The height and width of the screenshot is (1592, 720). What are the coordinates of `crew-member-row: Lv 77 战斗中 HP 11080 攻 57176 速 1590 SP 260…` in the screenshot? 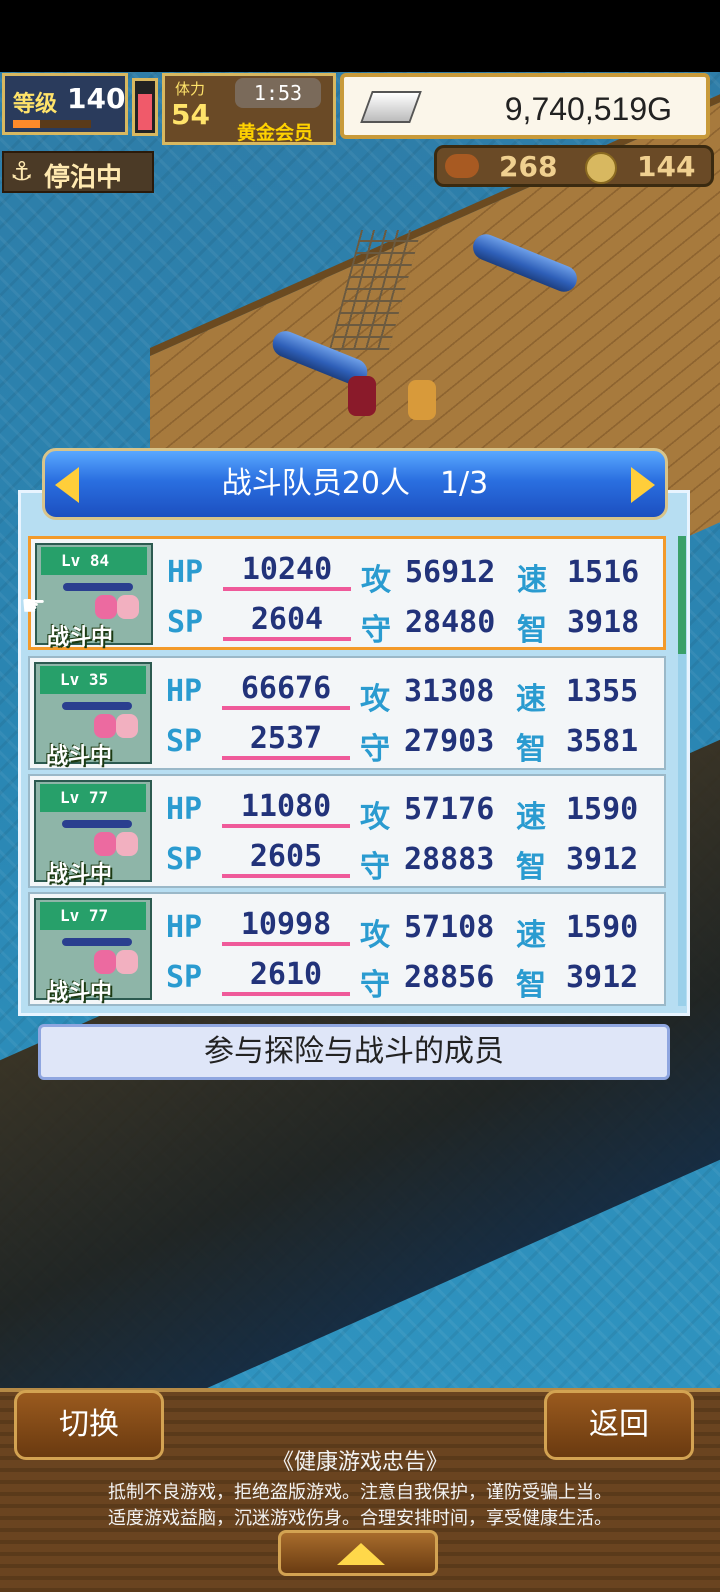 It's located at (347, 831).